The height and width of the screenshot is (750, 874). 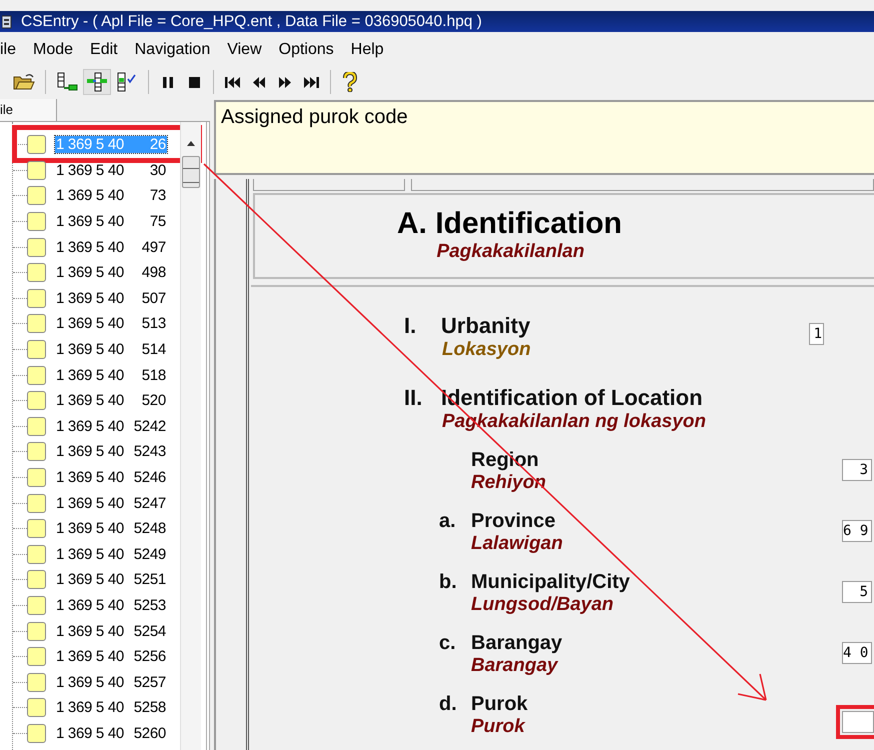 I want to click on tree-item: 1 369 5 40 514, so click(x=111, y=349).